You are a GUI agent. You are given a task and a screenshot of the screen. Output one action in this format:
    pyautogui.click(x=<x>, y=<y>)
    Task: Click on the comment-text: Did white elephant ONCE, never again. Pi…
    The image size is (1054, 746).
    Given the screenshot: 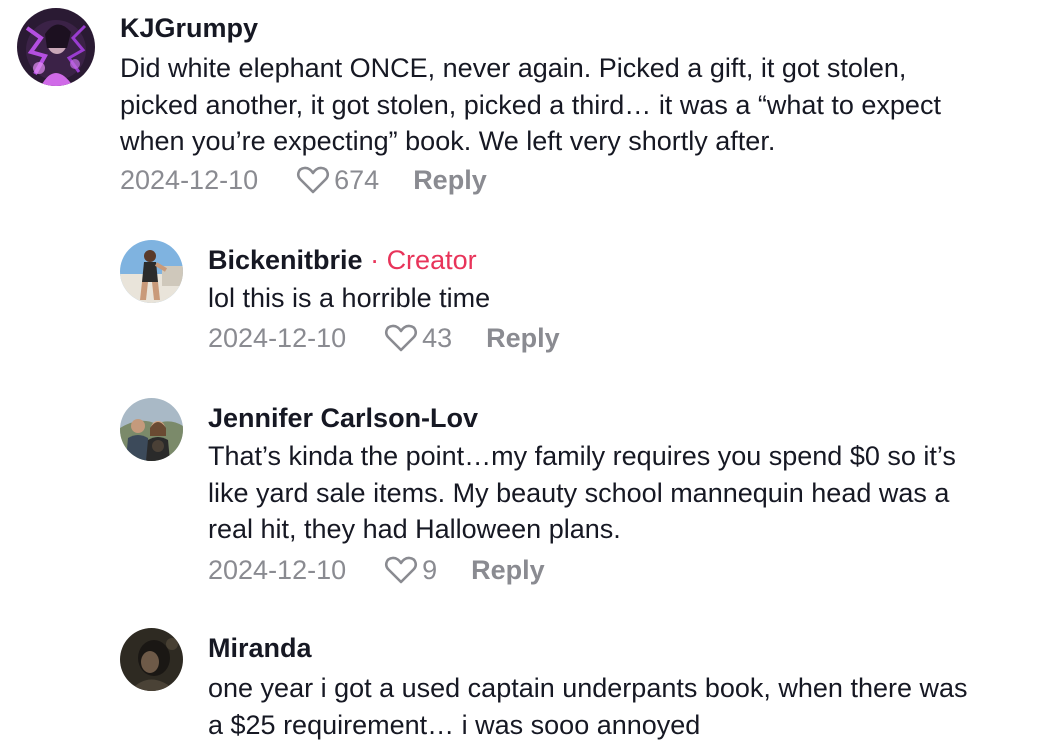 What is the action you would take?
    pyautogui.click(x=530, y=104)
    